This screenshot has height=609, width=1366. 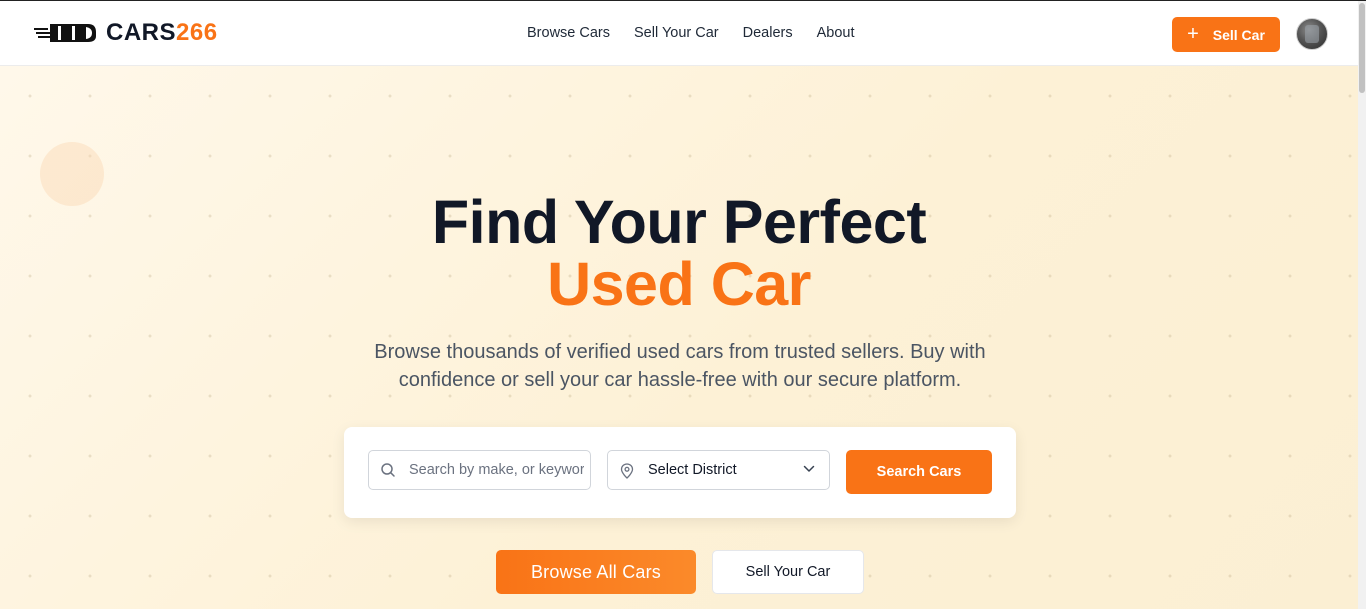 What do you see at coordinates (1312, 34) in the screenshot?
I see `user-avatar` at bounding box center [1312, 34].